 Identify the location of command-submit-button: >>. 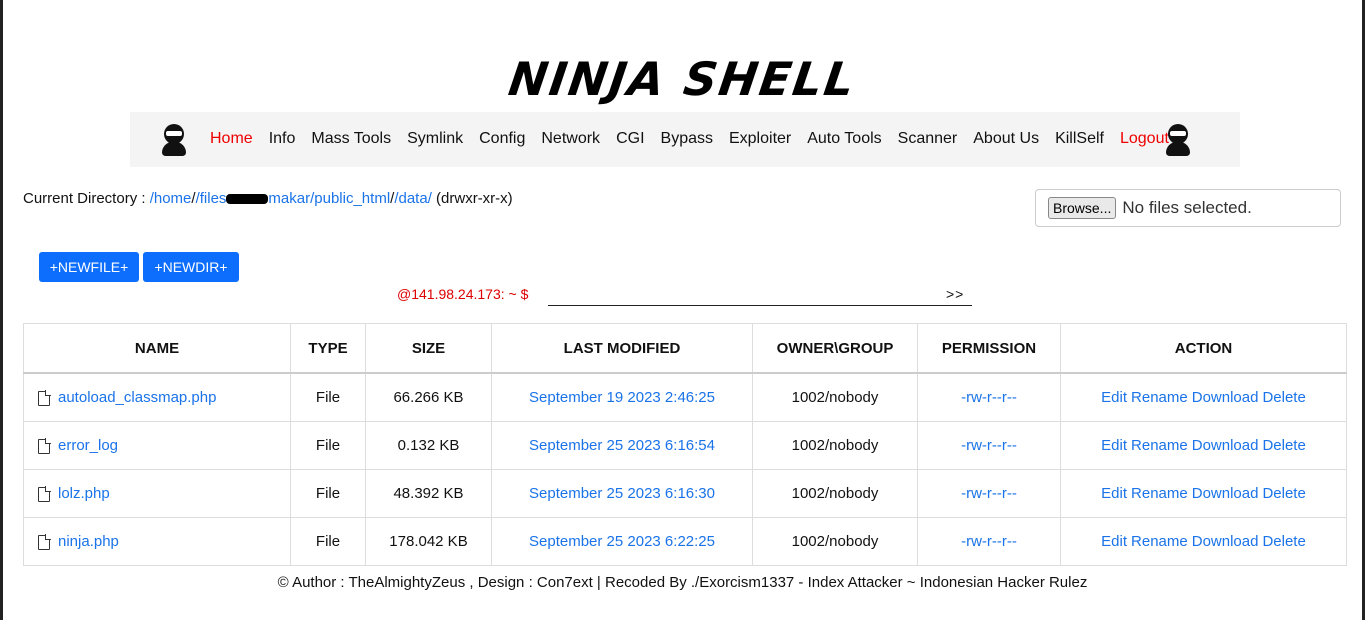
(955, 294).